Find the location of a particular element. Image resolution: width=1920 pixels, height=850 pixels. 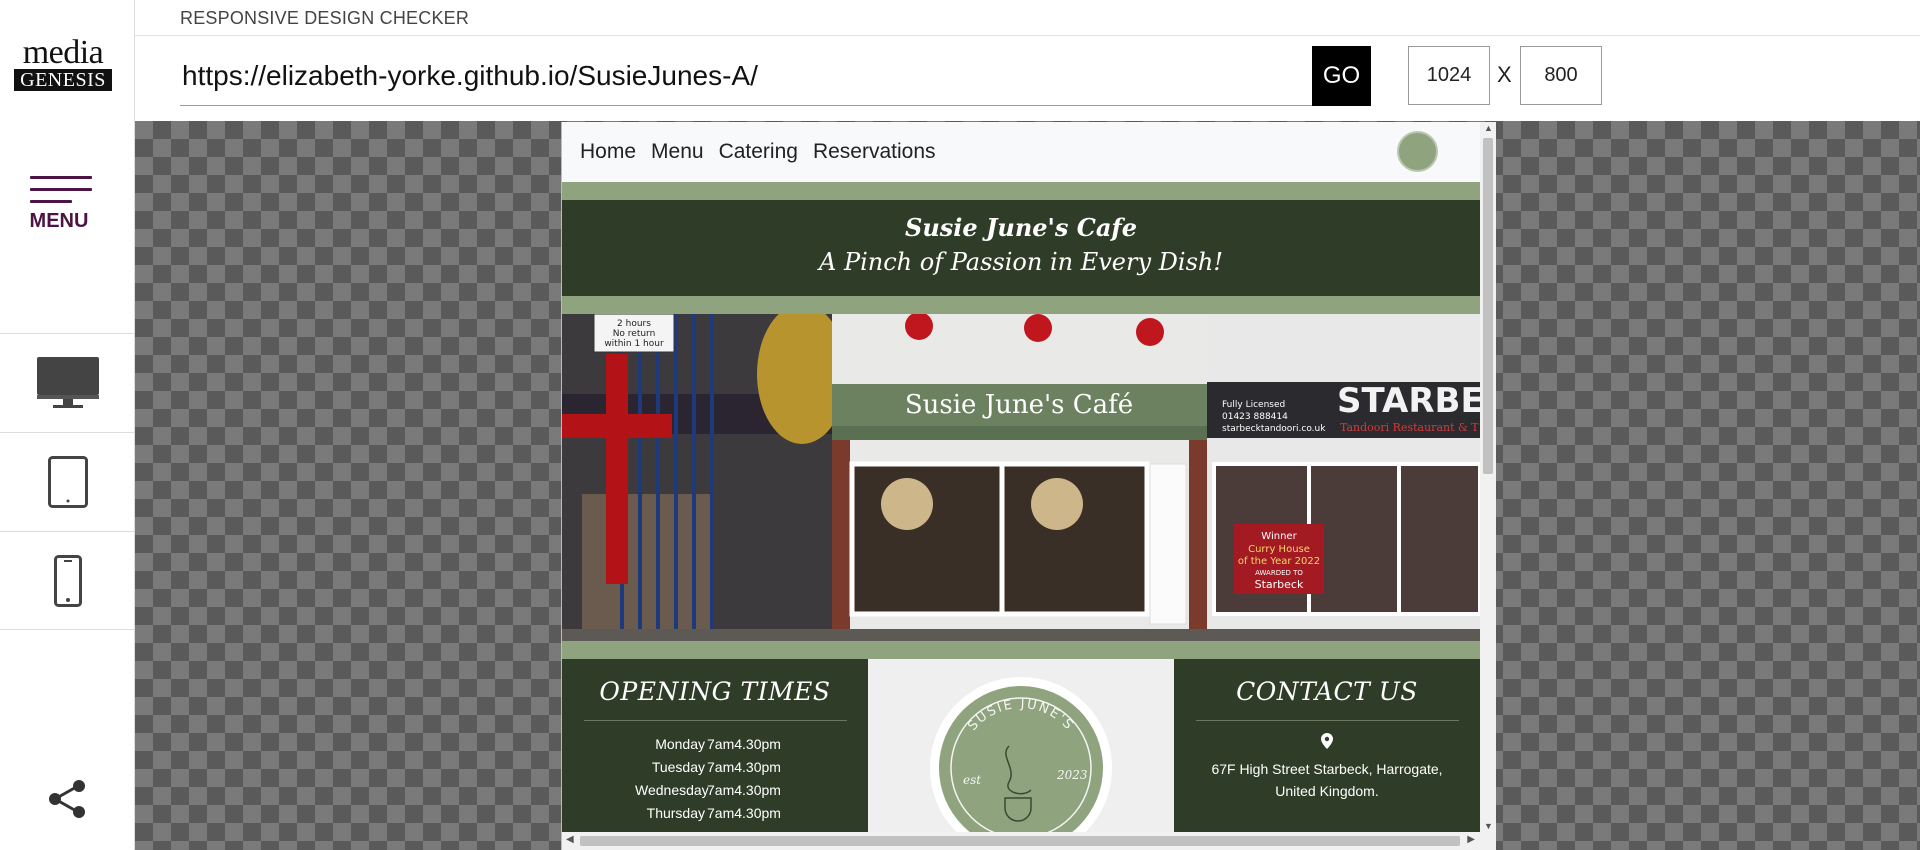

cafe-badge-logo: SUSIE JUNE'S est 2023 is located at coordinates (1021, 754).